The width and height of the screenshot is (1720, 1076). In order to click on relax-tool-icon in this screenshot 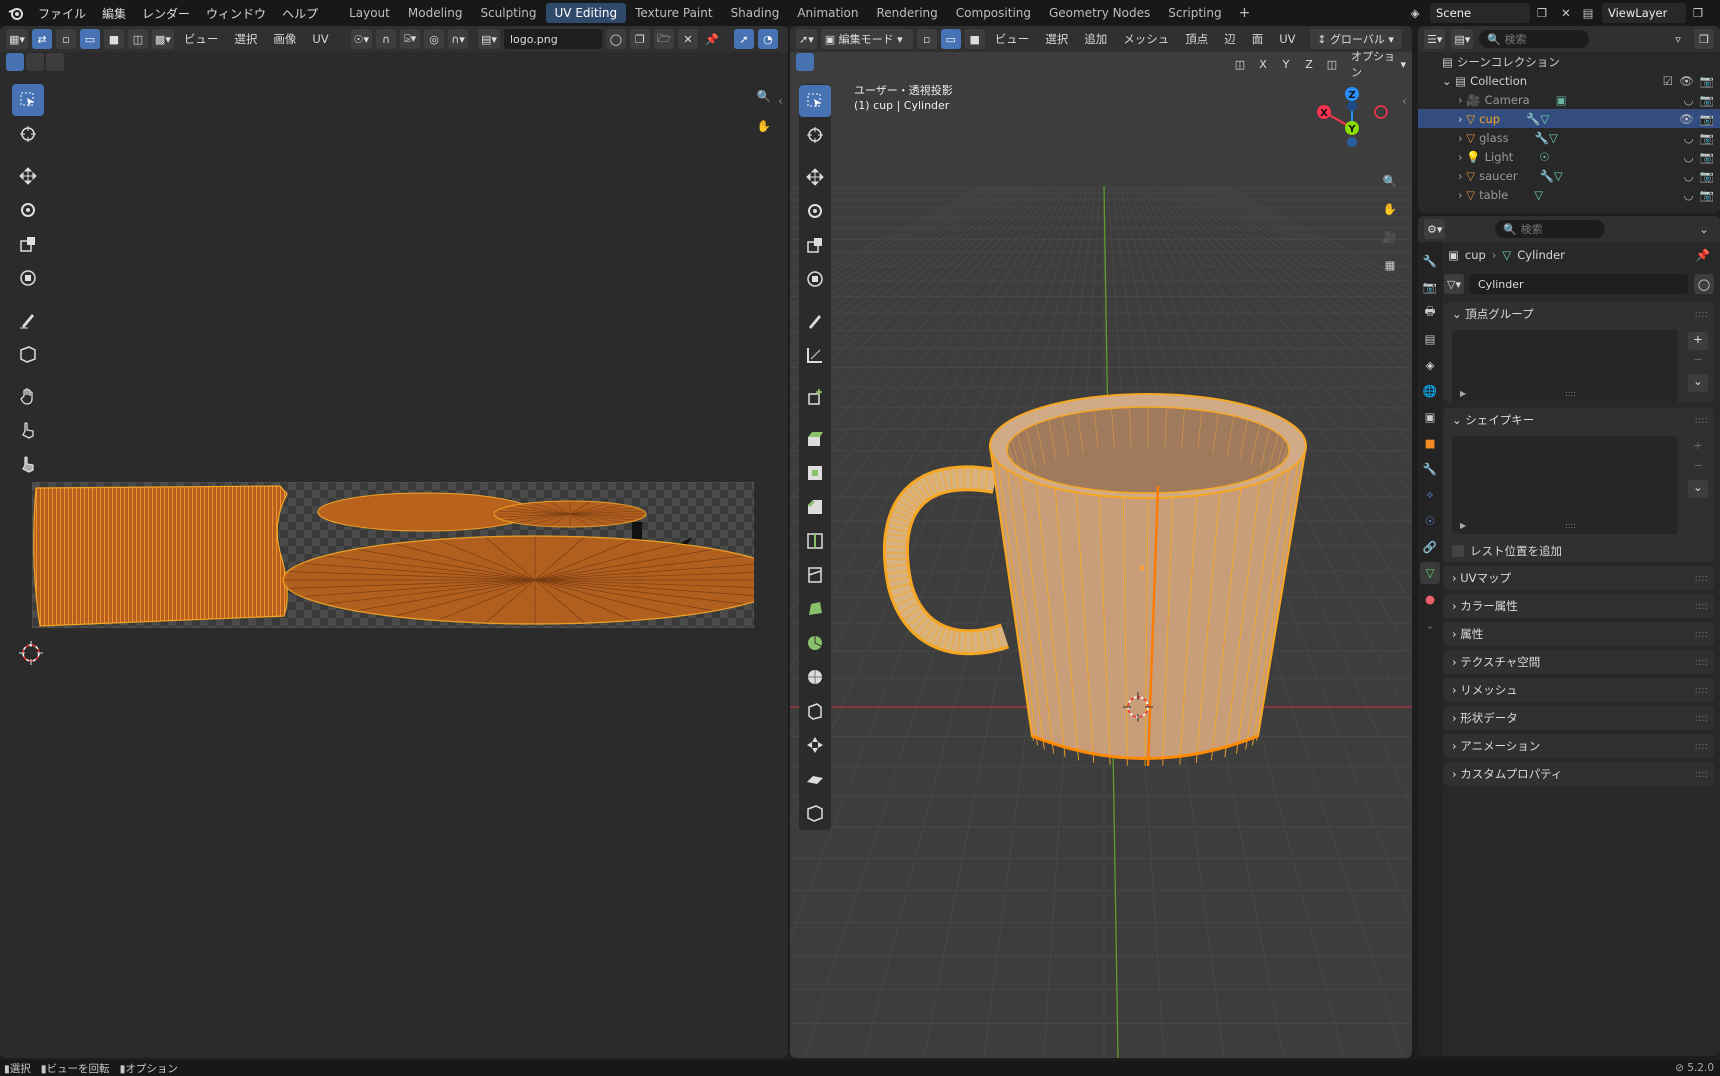, I will do `click(28, 430)`.